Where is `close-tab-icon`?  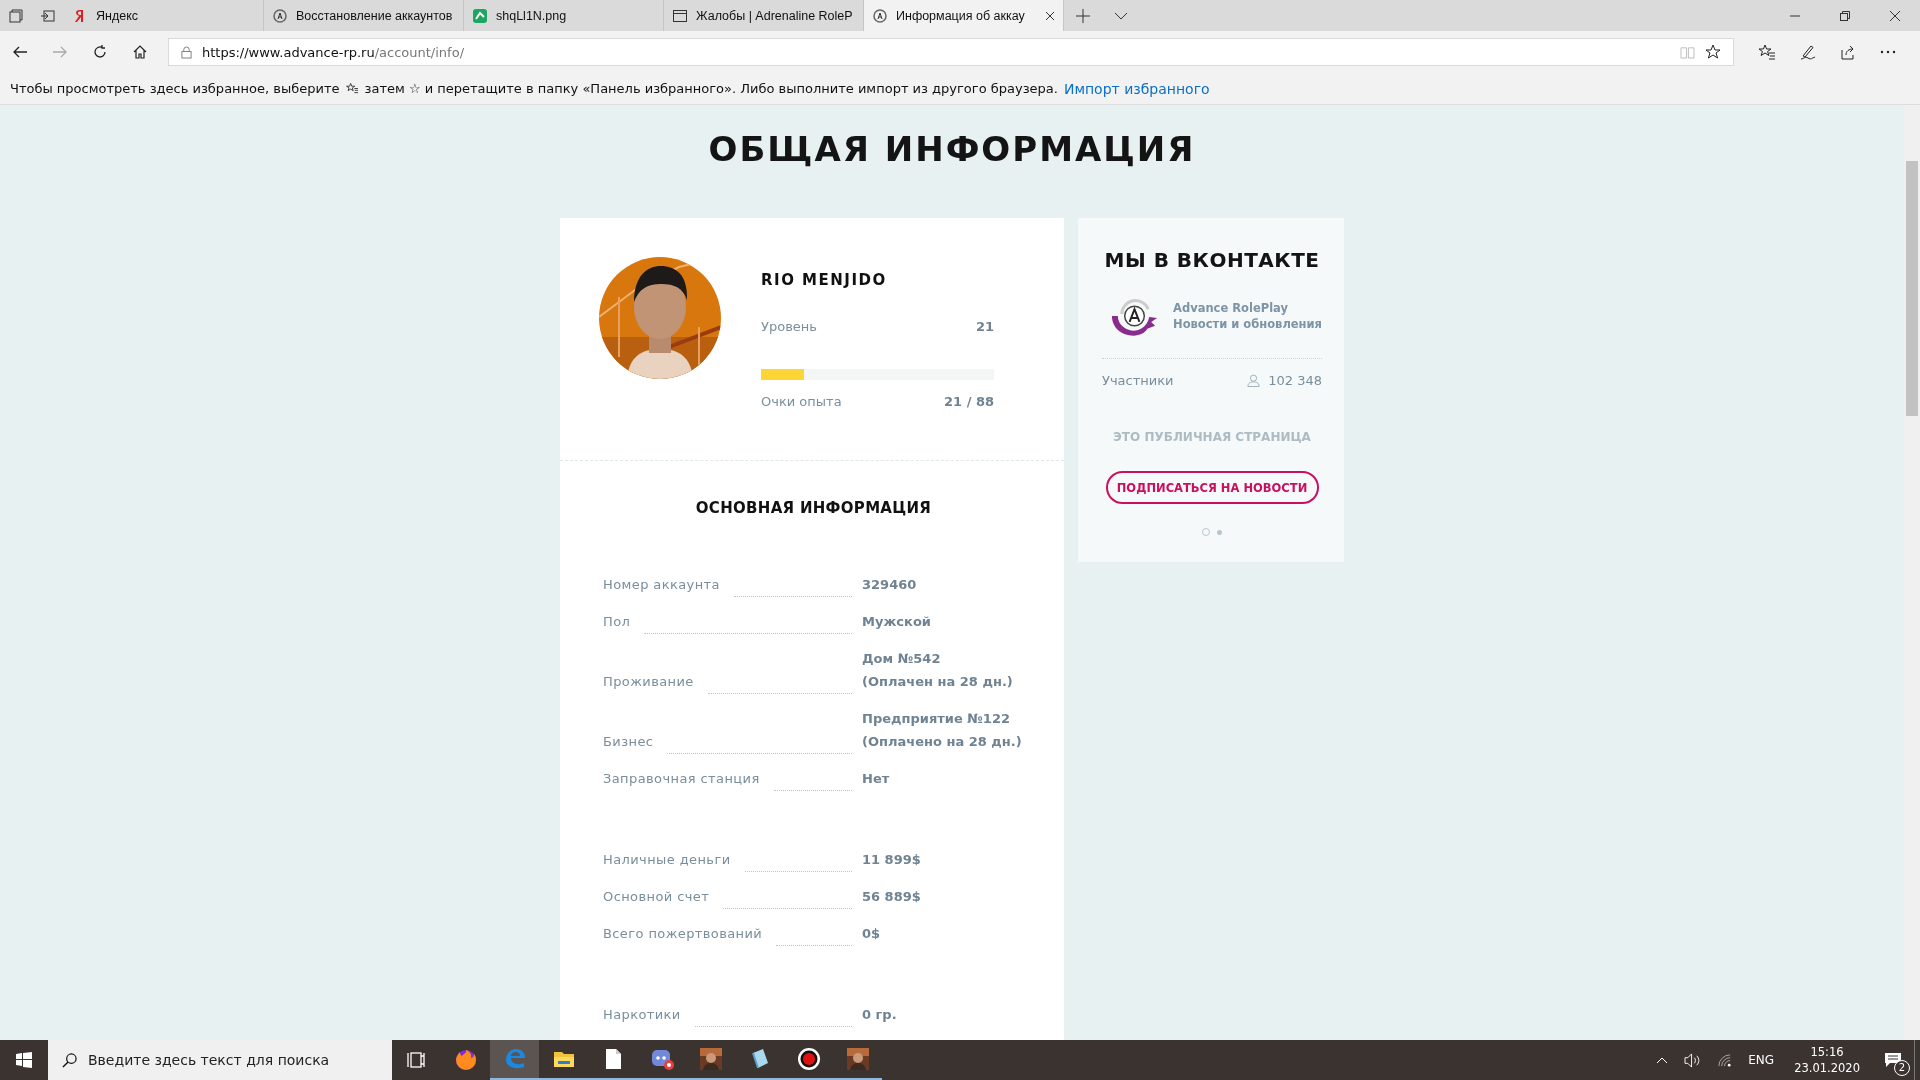 close-tab-icon is located at coordinates (1050, 15).